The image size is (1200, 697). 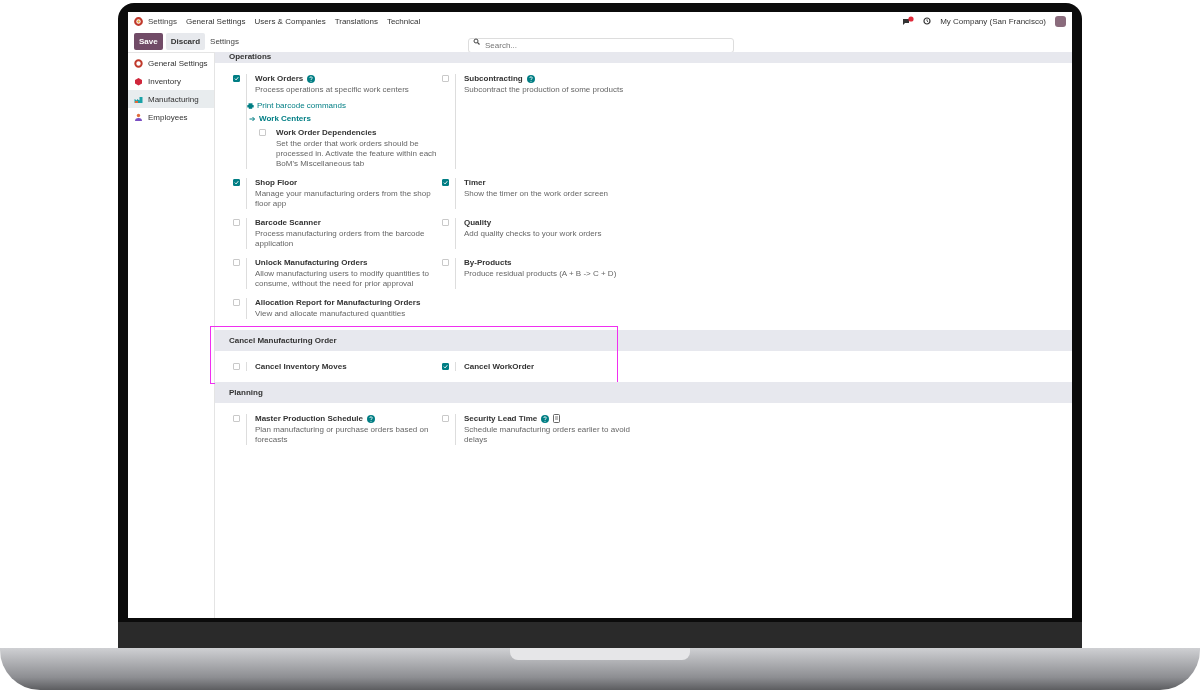 I want to click on setting-description: View and allocate manufactured quantities, so click(x=331, y=314).